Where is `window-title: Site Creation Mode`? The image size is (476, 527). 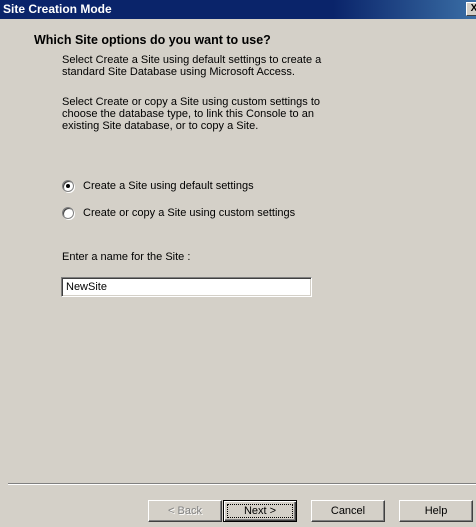
window-title: Site Creation Mode is located at coordinates (57, 9).